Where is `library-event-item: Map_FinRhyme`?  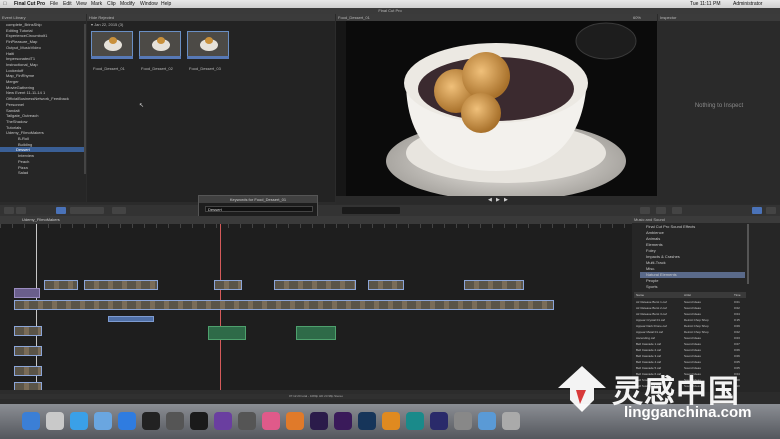
library-event-item: Map_FinRhyme is located at coordinates (20, 75).